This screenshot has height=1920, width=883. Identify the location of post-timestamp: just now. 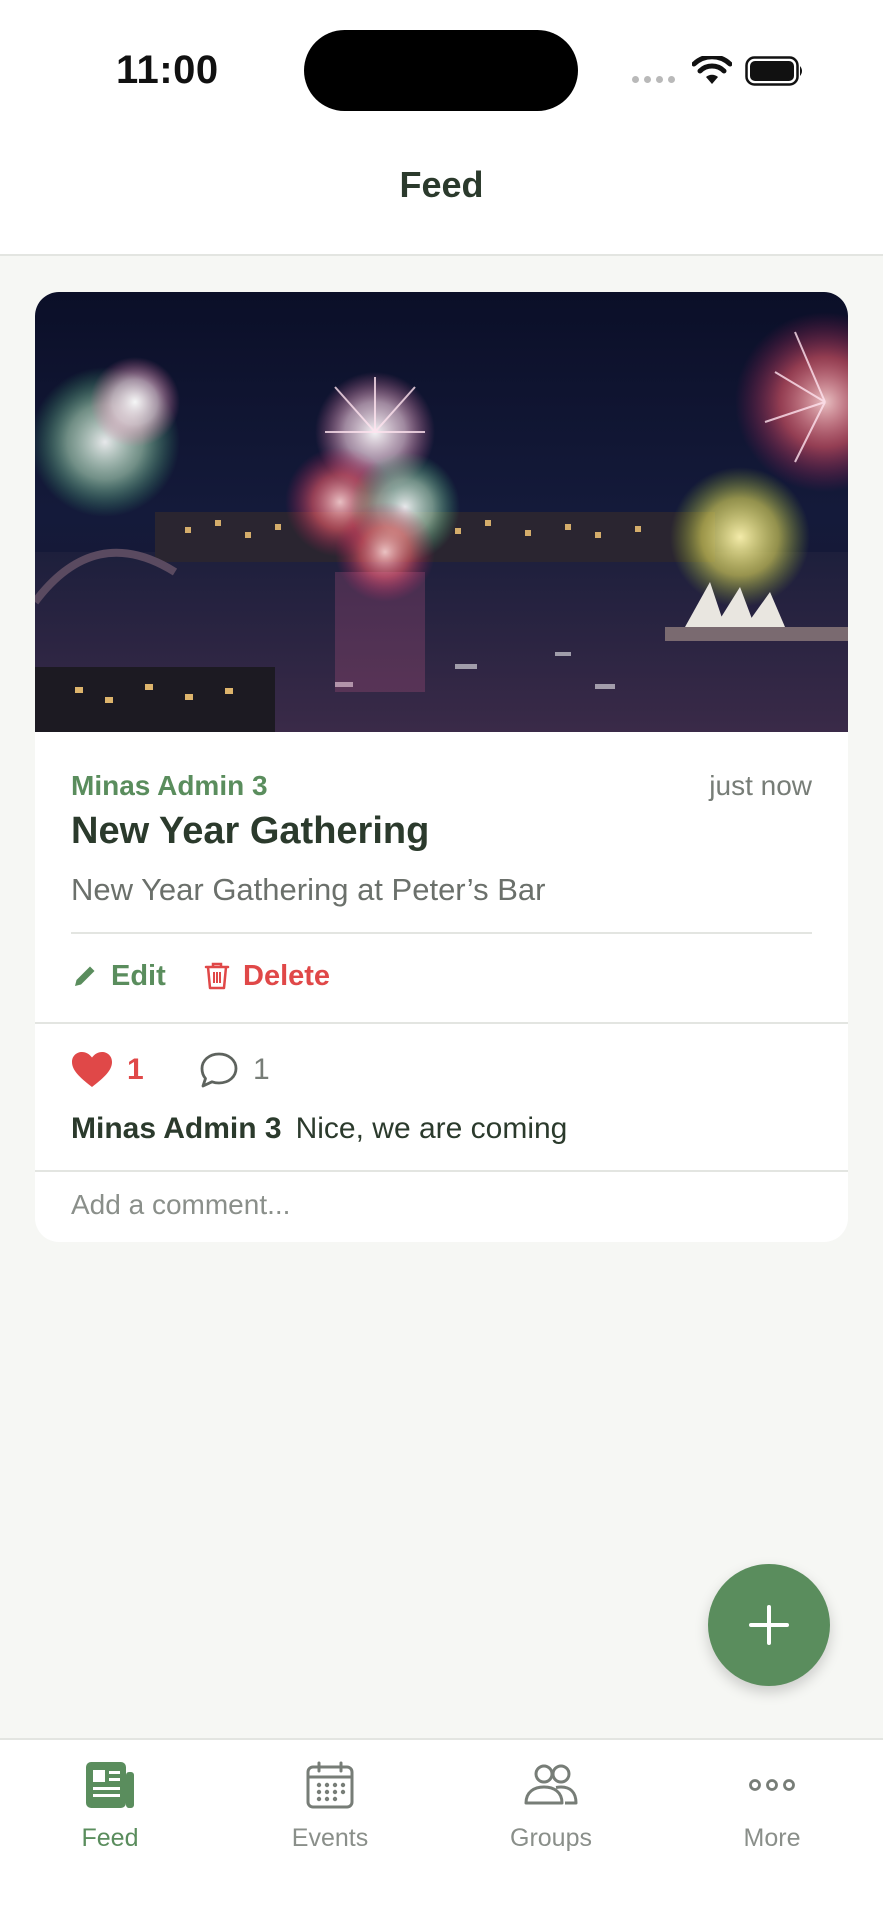
(760, 785).